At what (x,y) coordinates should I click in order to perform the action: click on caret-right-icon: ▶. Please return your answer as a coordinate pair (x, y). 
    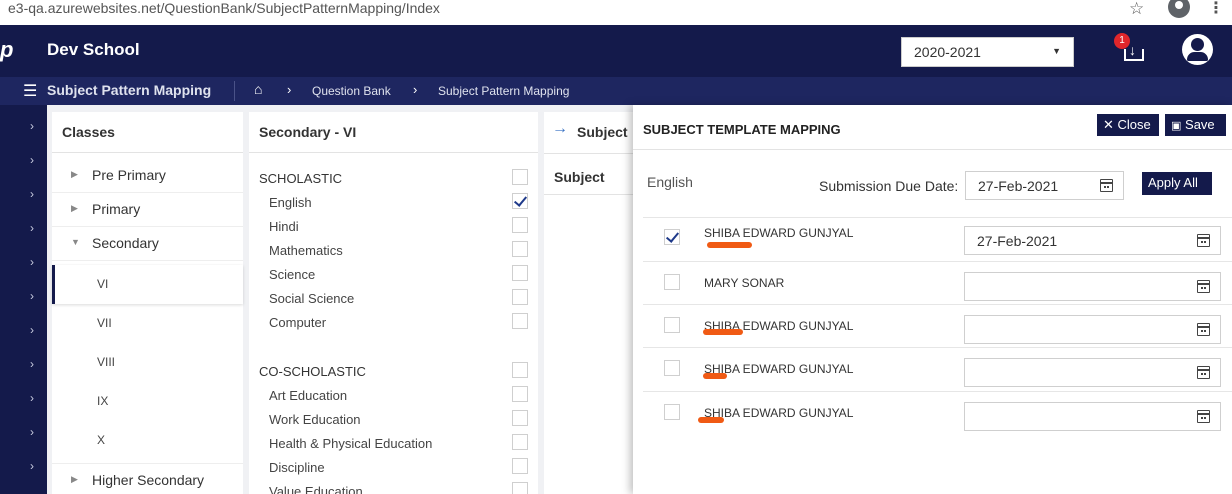
    Looking at the image, I should click on (74, 174).